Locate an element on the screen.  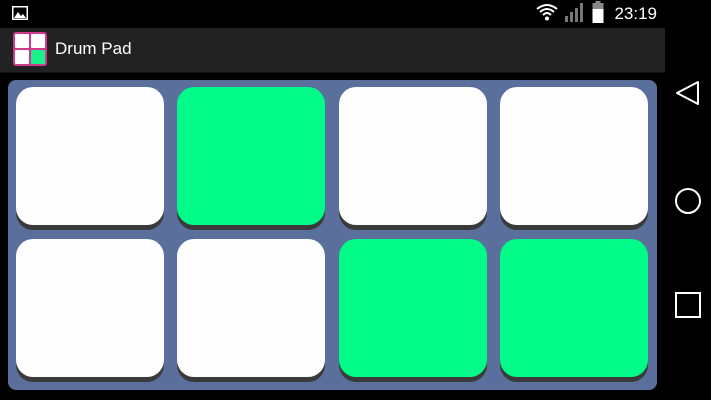
gallery-icon is located at coordinates (20, 13).